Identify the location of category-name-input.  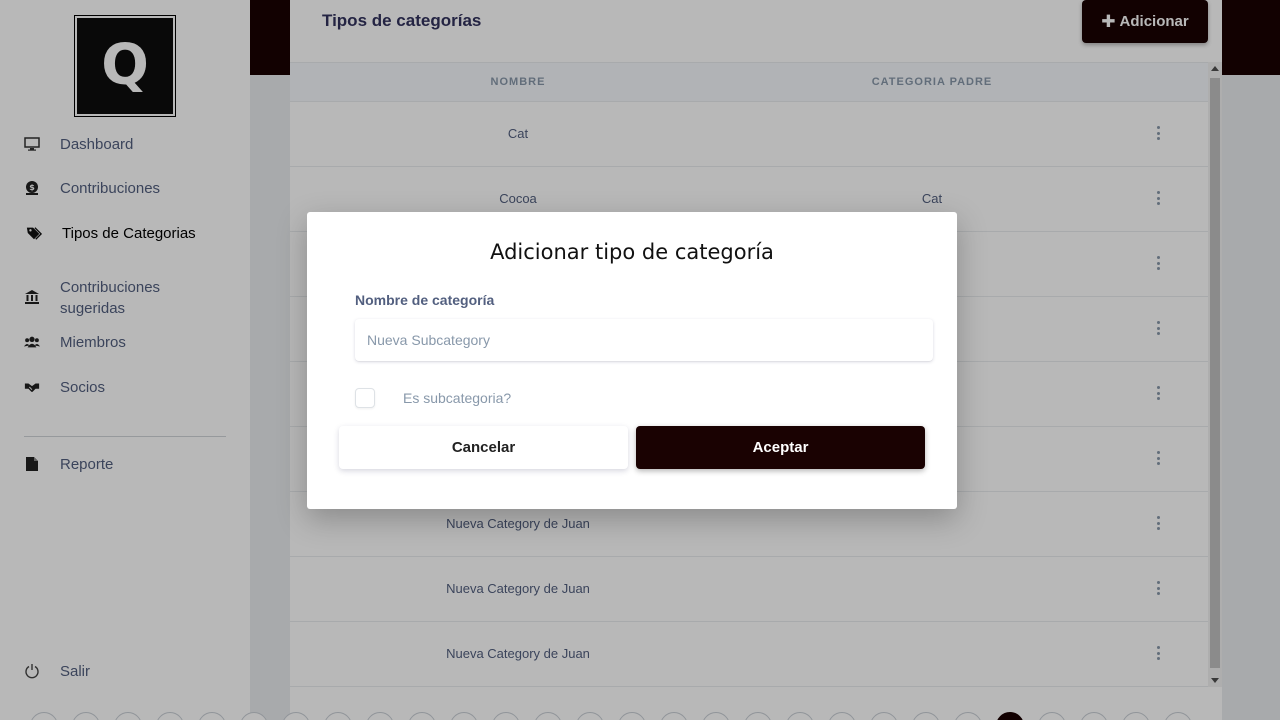
(644, 340).